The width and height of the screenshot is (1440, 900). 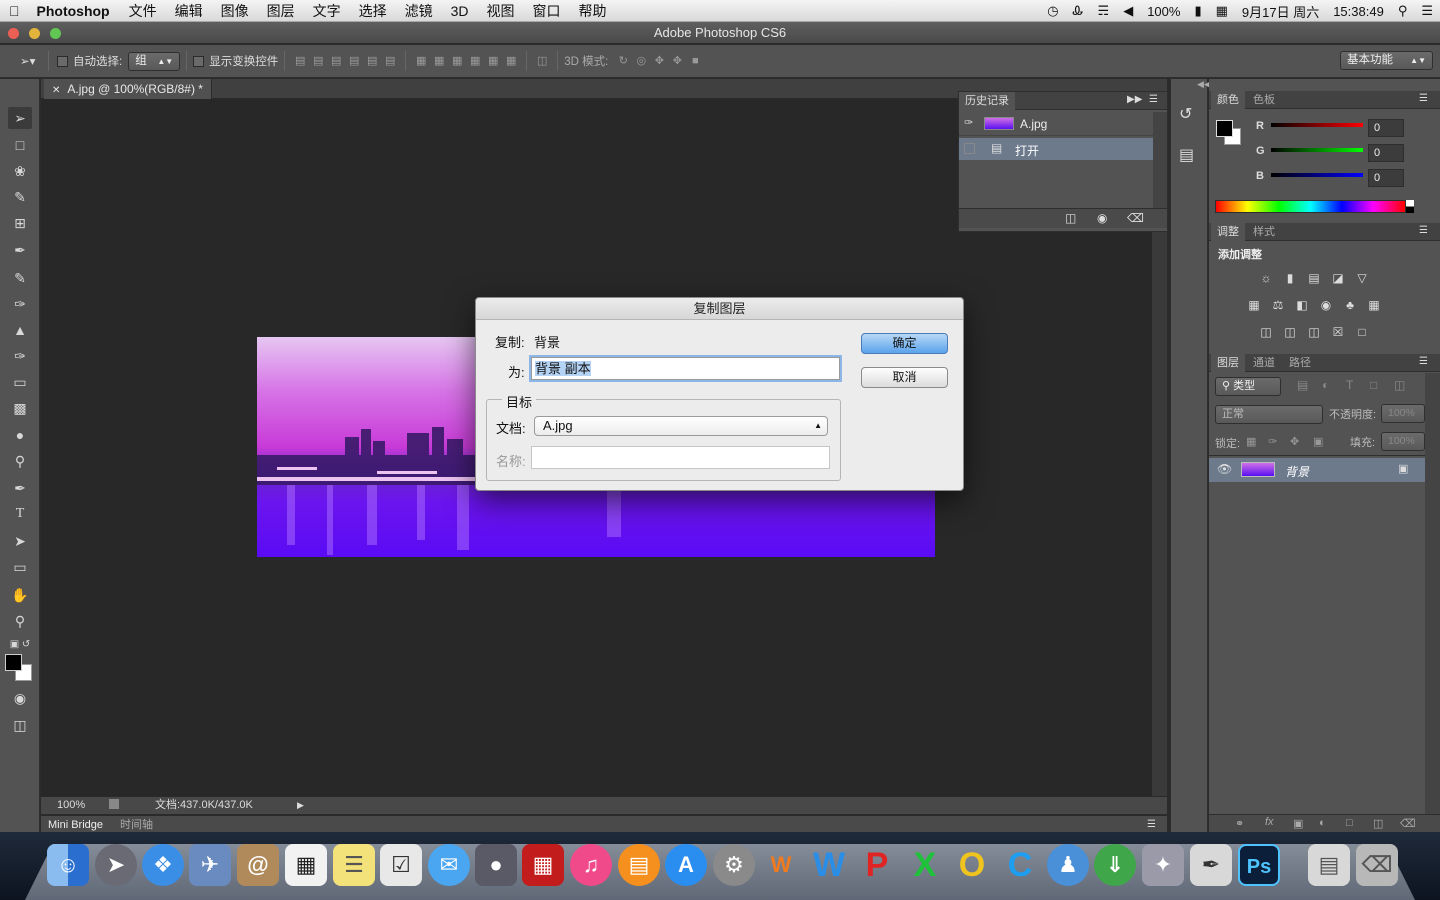 What do you see at coordinates (71, 805) in the screenshot?
I see `zoom-level: 100%` at bounding box center [71, 805].